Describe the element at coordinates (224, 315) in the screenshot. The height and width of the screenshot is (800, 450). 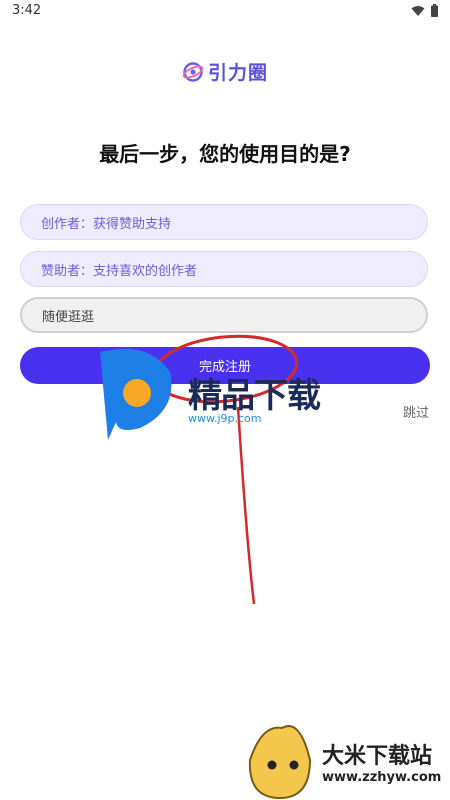
I see `option-browse: 随便逛逛` at that location.